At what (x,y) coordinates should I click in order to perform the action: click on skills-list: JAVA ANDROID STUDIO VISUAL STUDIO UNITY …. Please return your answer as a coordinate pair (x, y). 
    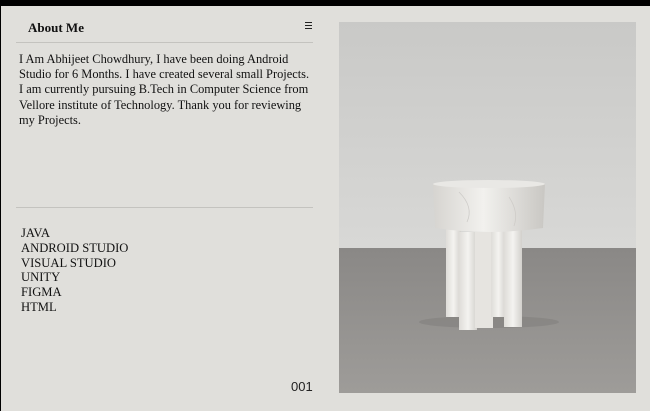
    Looking at the image, I should click on (74, 270).